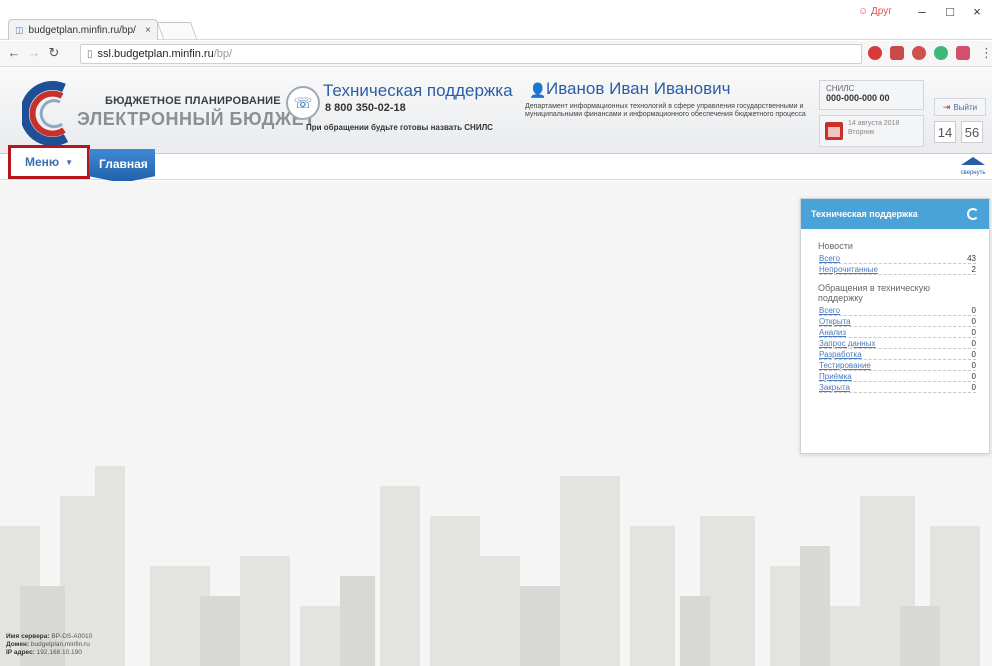 This screenshot has width=992, height=666. Describe the element at coordinates (69, 162) in the screenshot. I see `chevron-down-icon: ▼` at that location.